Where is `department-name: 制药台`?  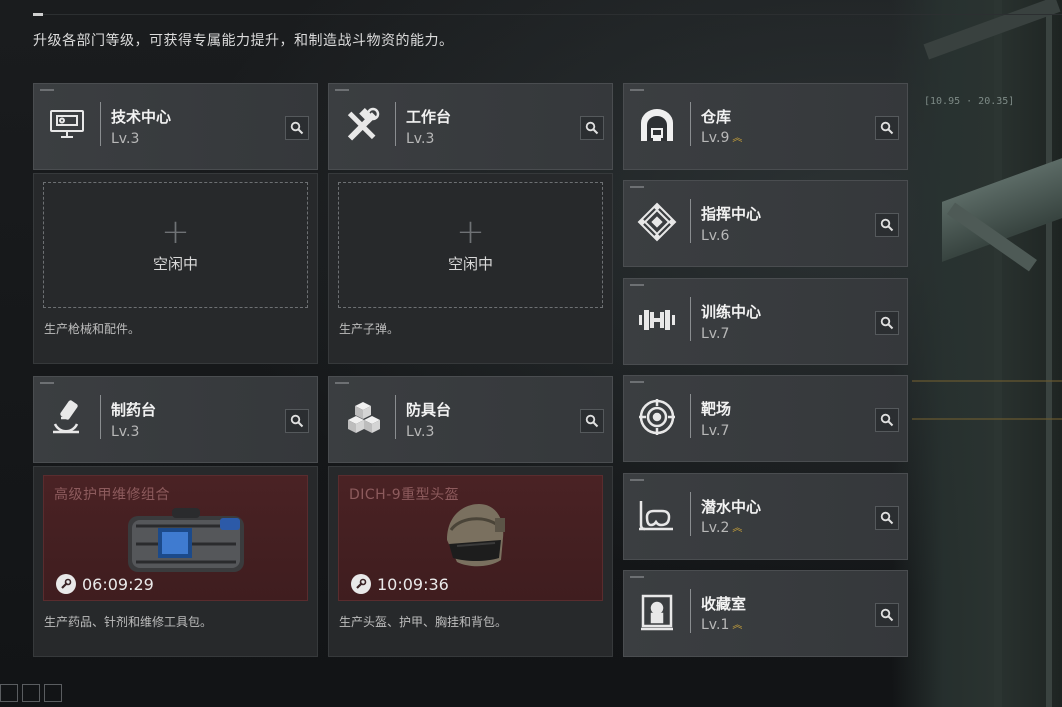 department-name: 制药台 is located at coordinates (134, 410).